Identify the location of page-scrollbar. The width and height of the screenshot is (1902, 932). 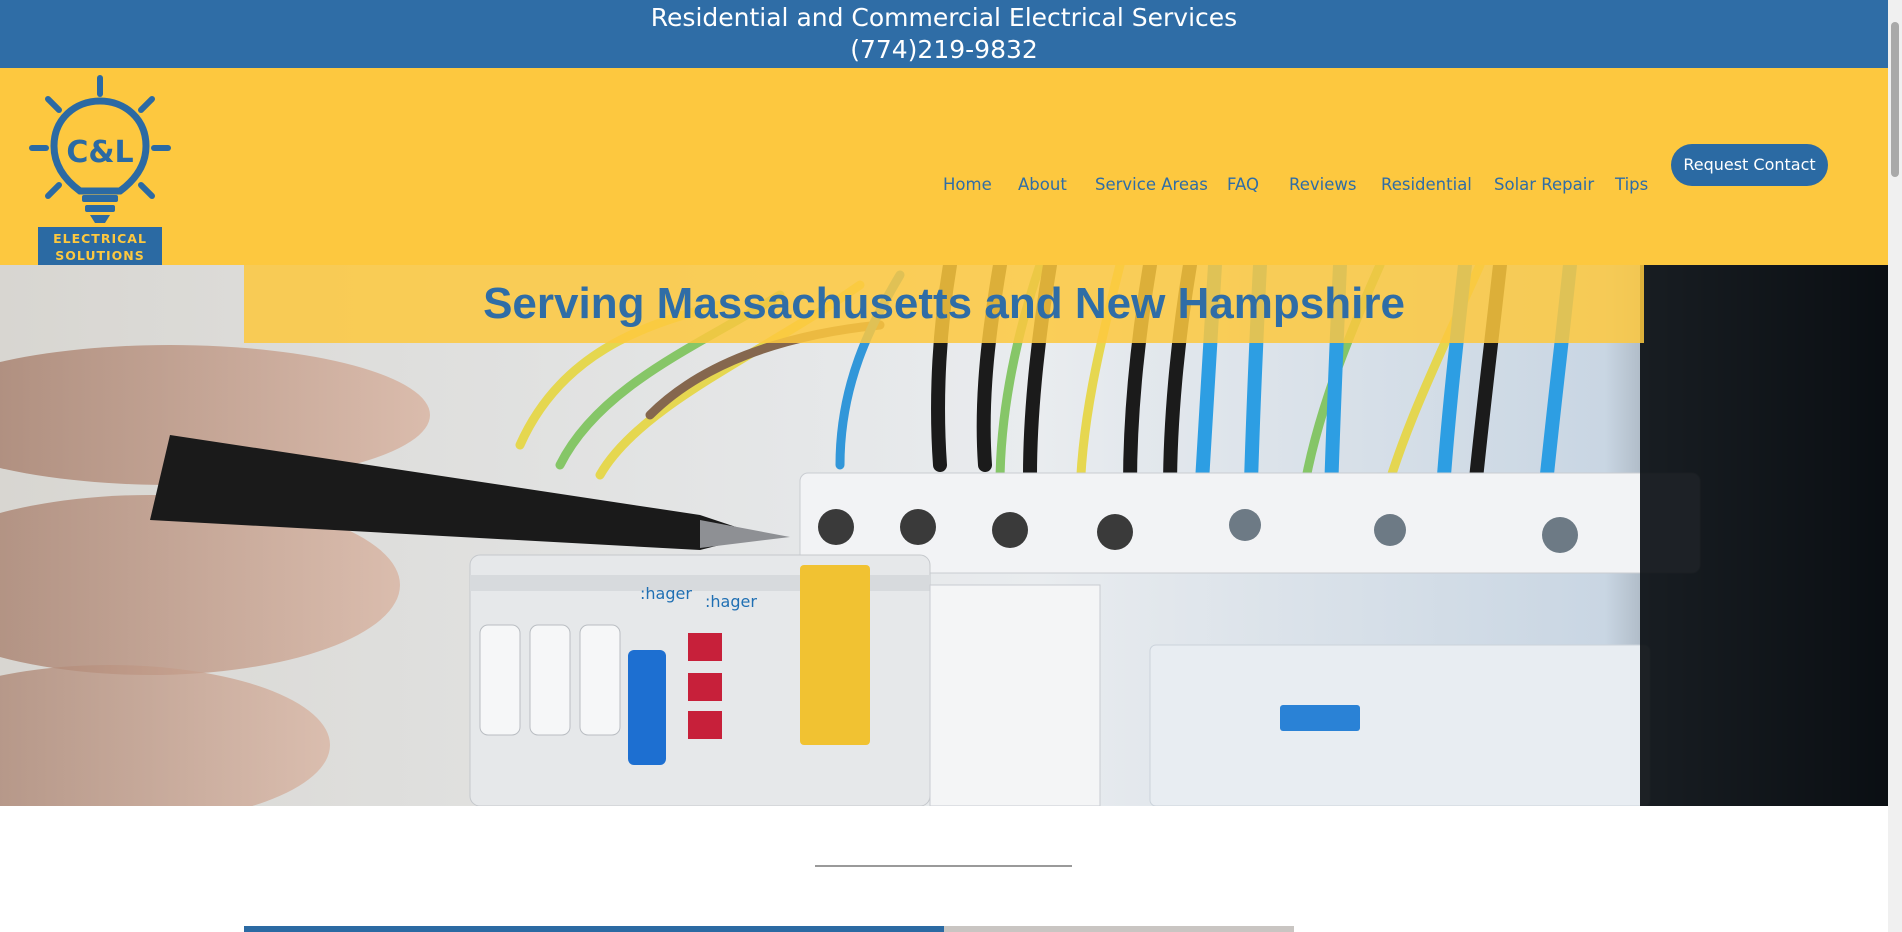
(1895, 466).